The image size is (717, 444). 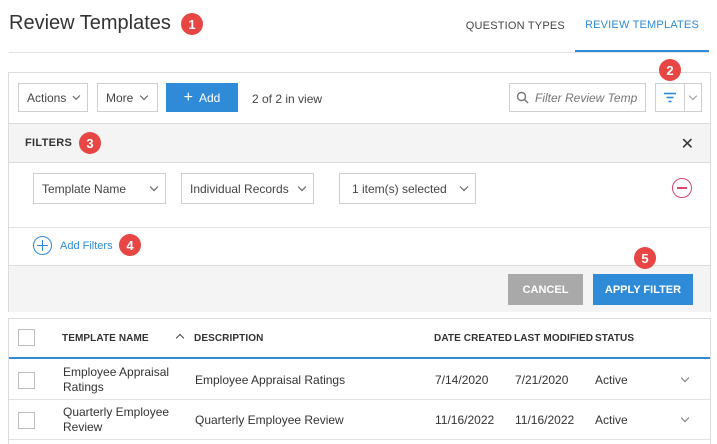 I want to click on last-modified-cell: 7/21/2020, so click(x=542, y=380).